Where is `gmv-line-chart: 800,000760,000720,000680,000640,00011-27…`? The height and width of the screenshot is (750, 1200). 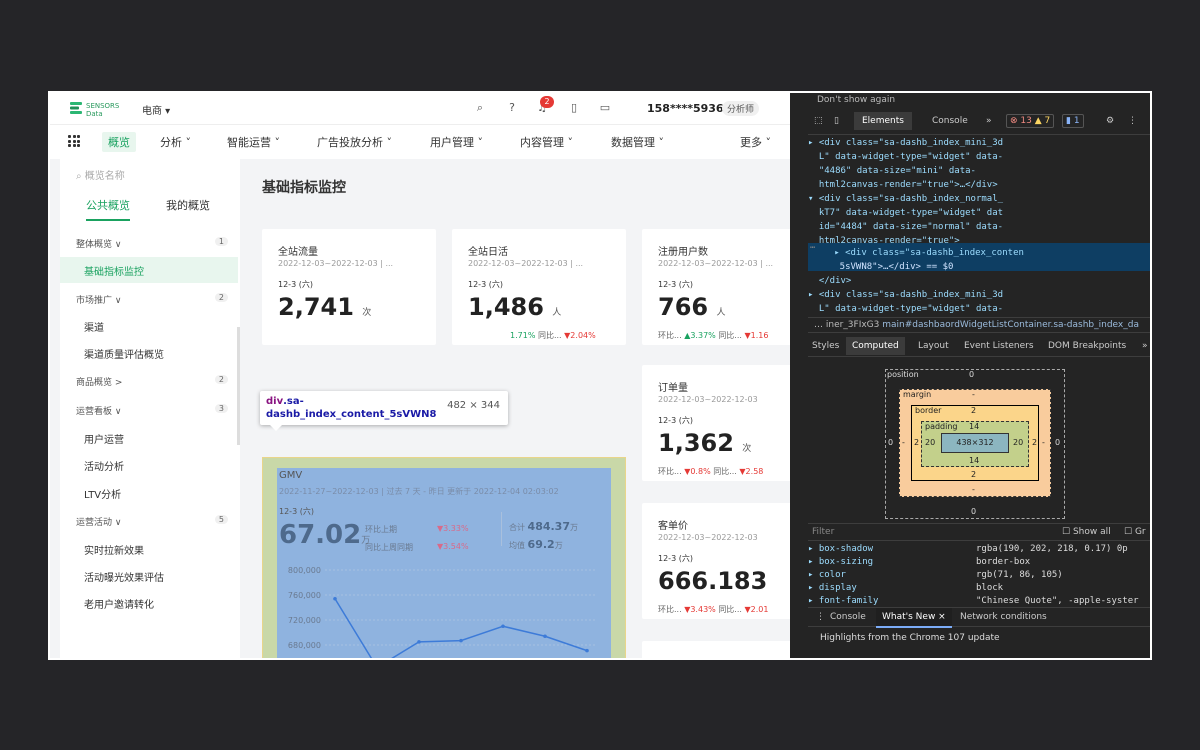
gmv-line-chart: 800,000760,000720,000680,000640,00011-27… is located at coordinates (444, 611).